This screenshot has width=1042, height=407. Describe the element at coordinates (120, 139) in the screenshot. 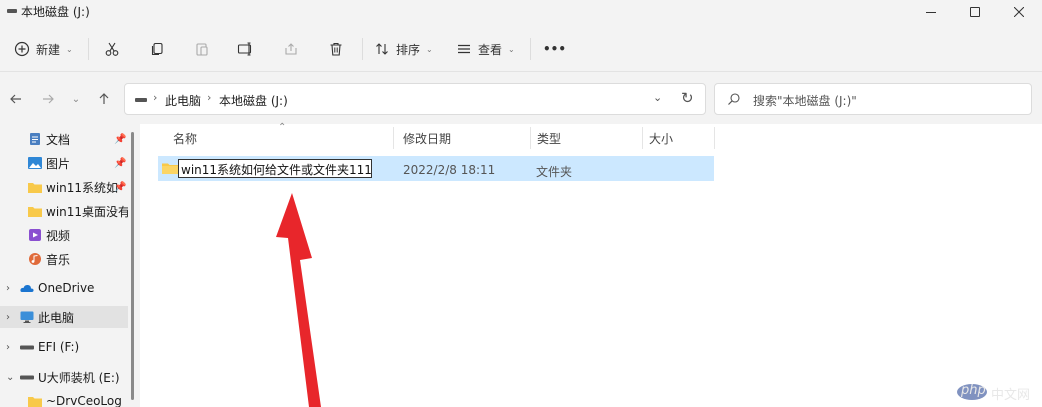

I see `pin-icon: 📌` at that location.